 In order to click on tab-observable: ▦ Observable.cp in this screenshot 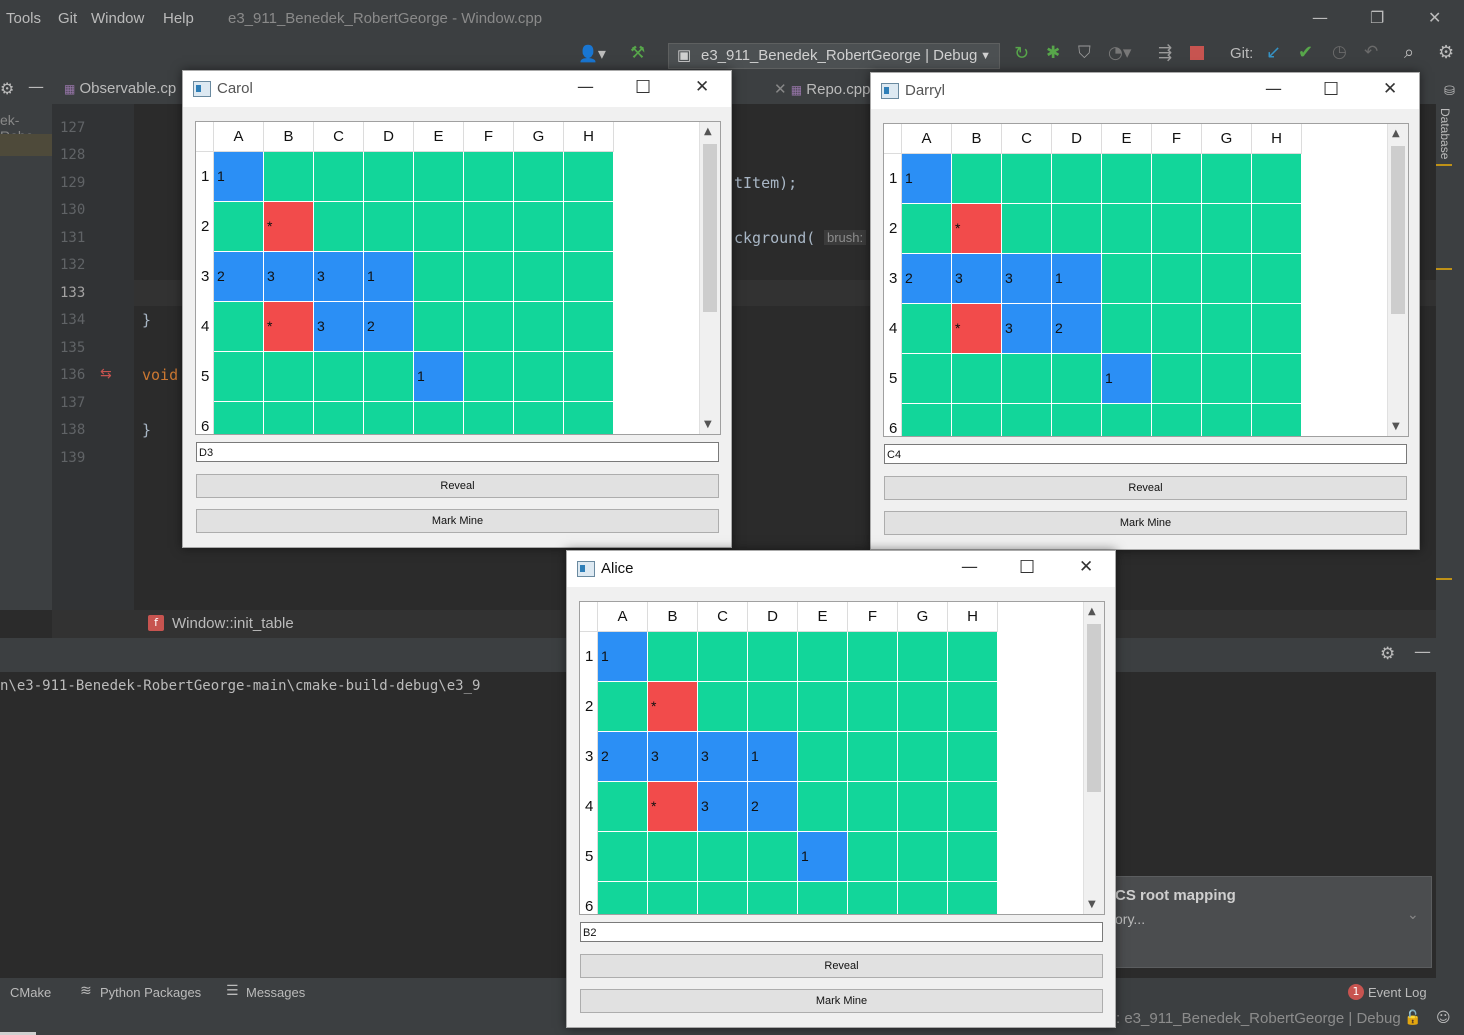, I will do `click(120, 88)`.